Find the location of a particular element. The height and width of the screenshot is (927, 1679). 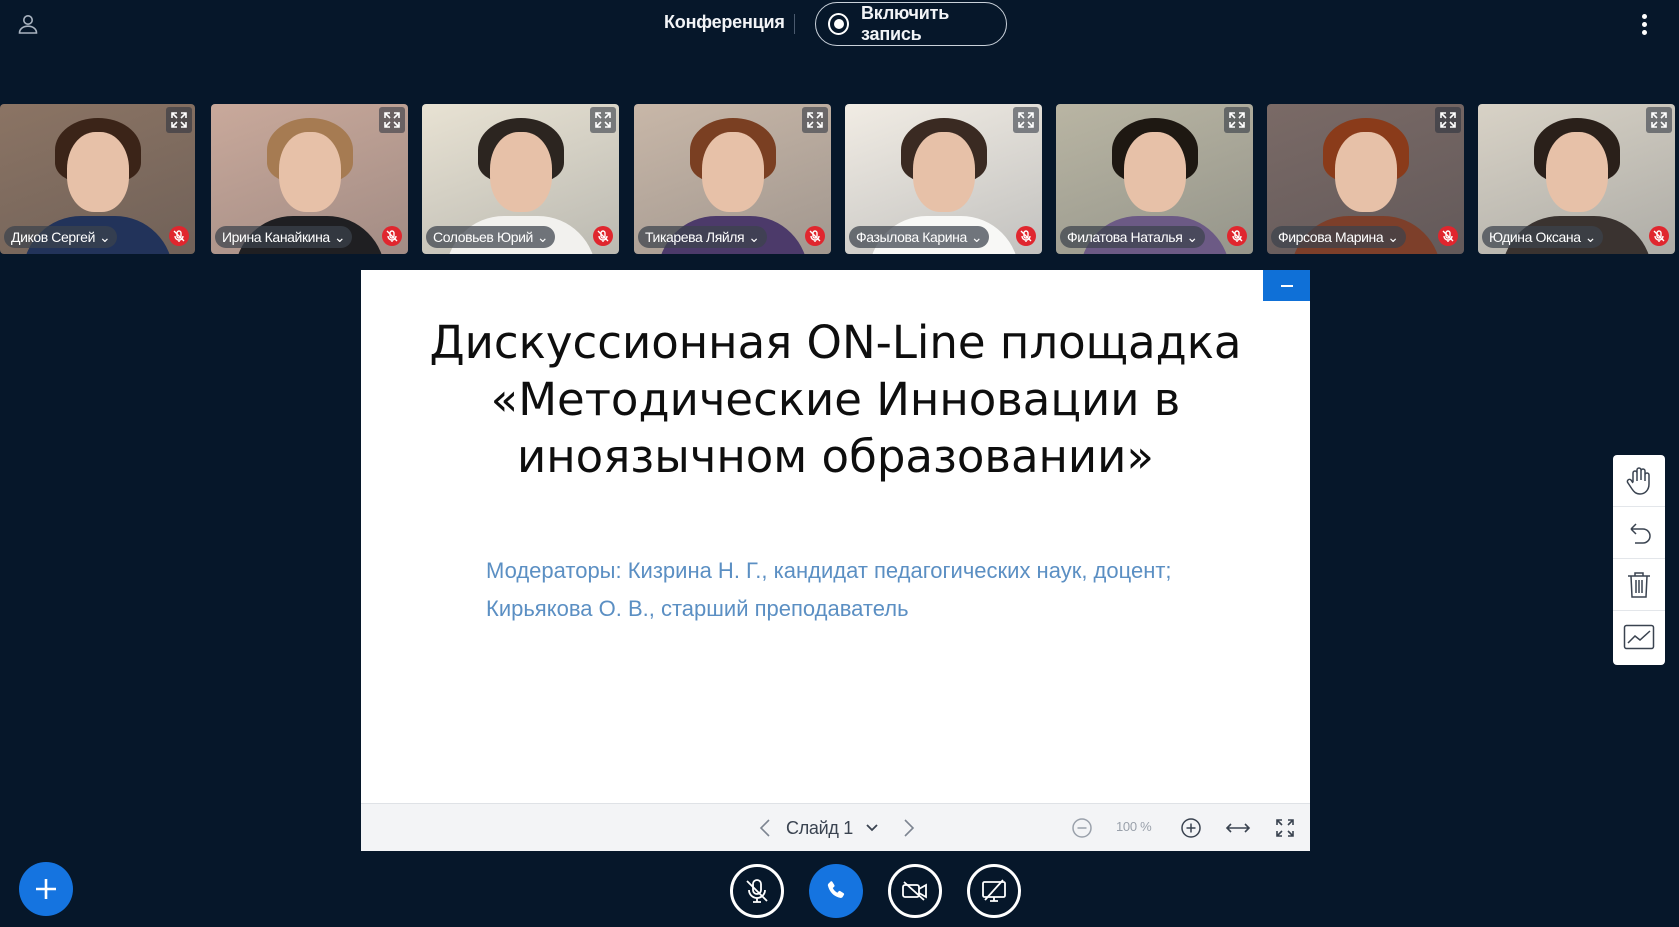

participant-name: Тикарева Ляйля ⌄ is located at coordinates (702, 237).